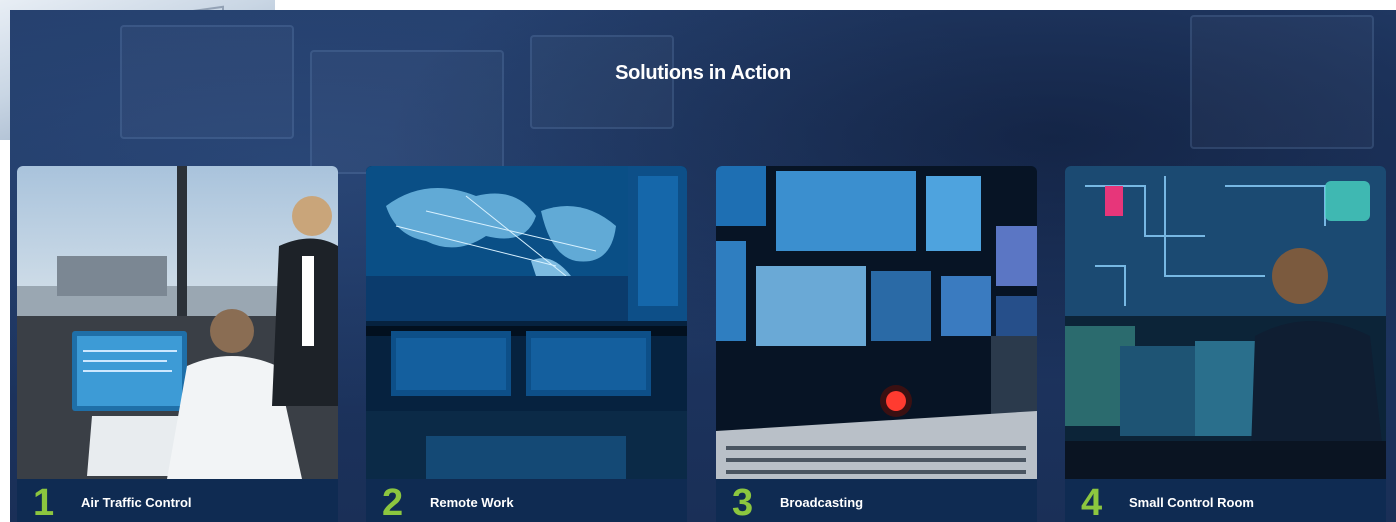 Image resolution: width=1396 pixels, height=522 pixels. I want to click on small-control-room-image, so click(1225, 322).